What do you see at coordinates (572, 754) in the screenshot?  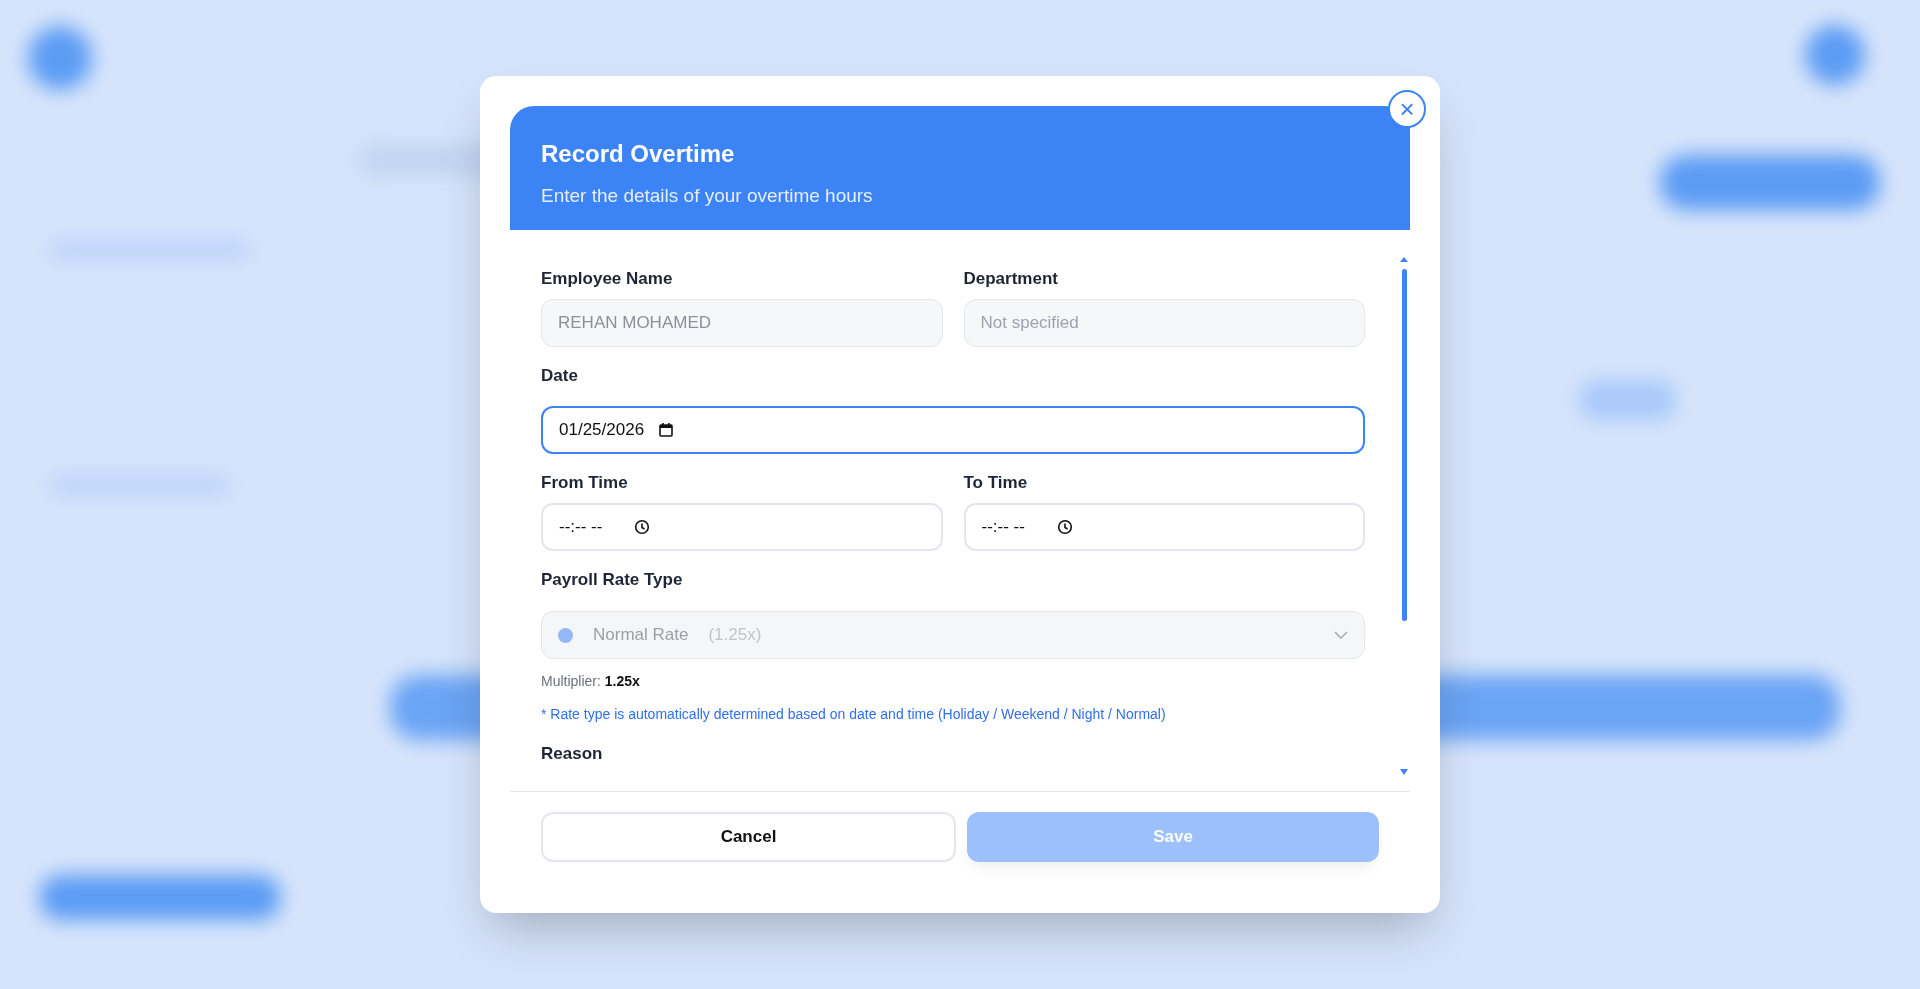 I see `field-label: Reason` at bounding box center [572, 754].